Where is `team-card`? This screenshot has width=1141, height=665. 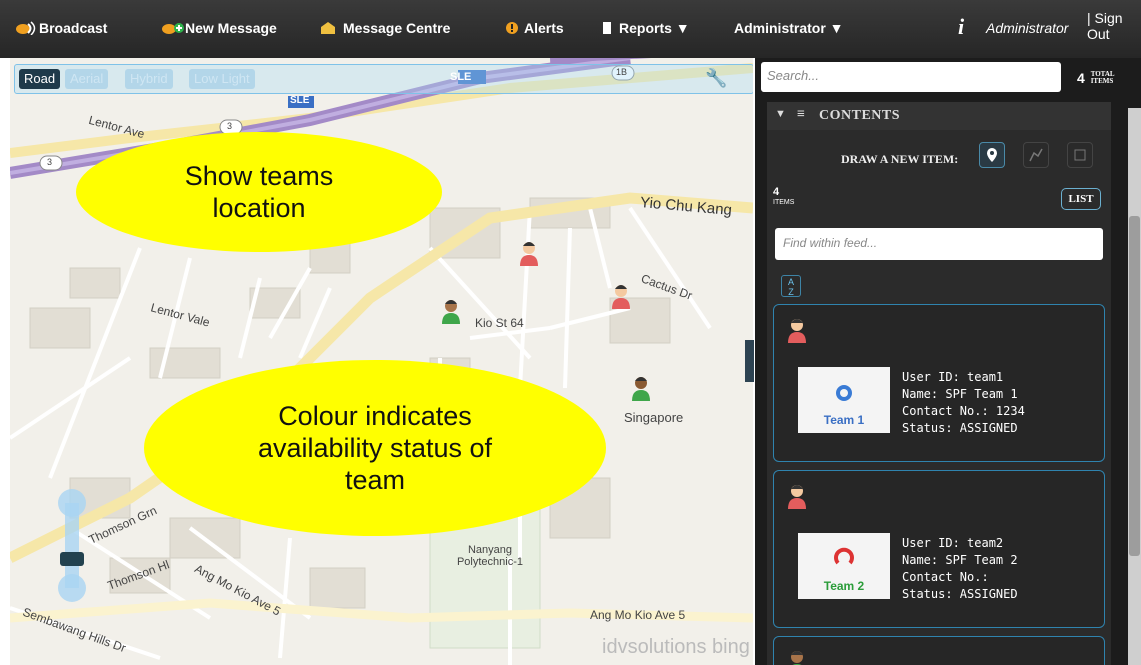 team-card is located at coordinates (939, 650).